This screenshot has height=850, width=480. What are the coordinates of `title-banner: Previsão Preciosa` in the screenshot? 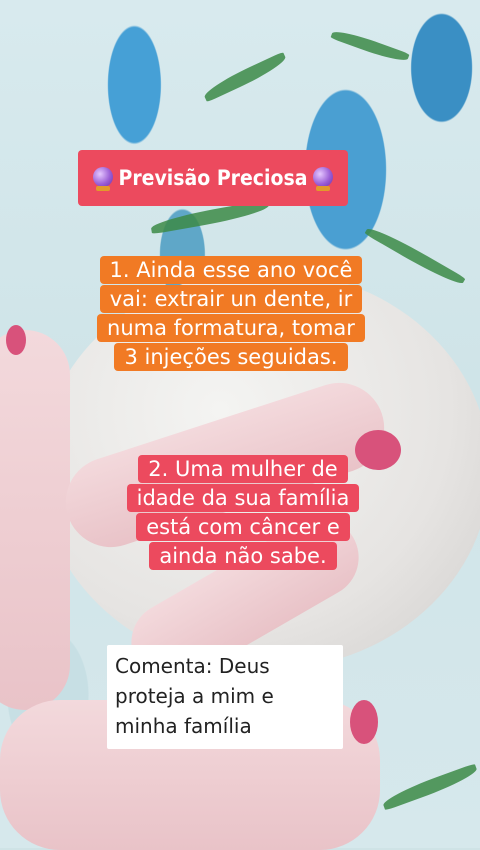 It's located at (213, 178).